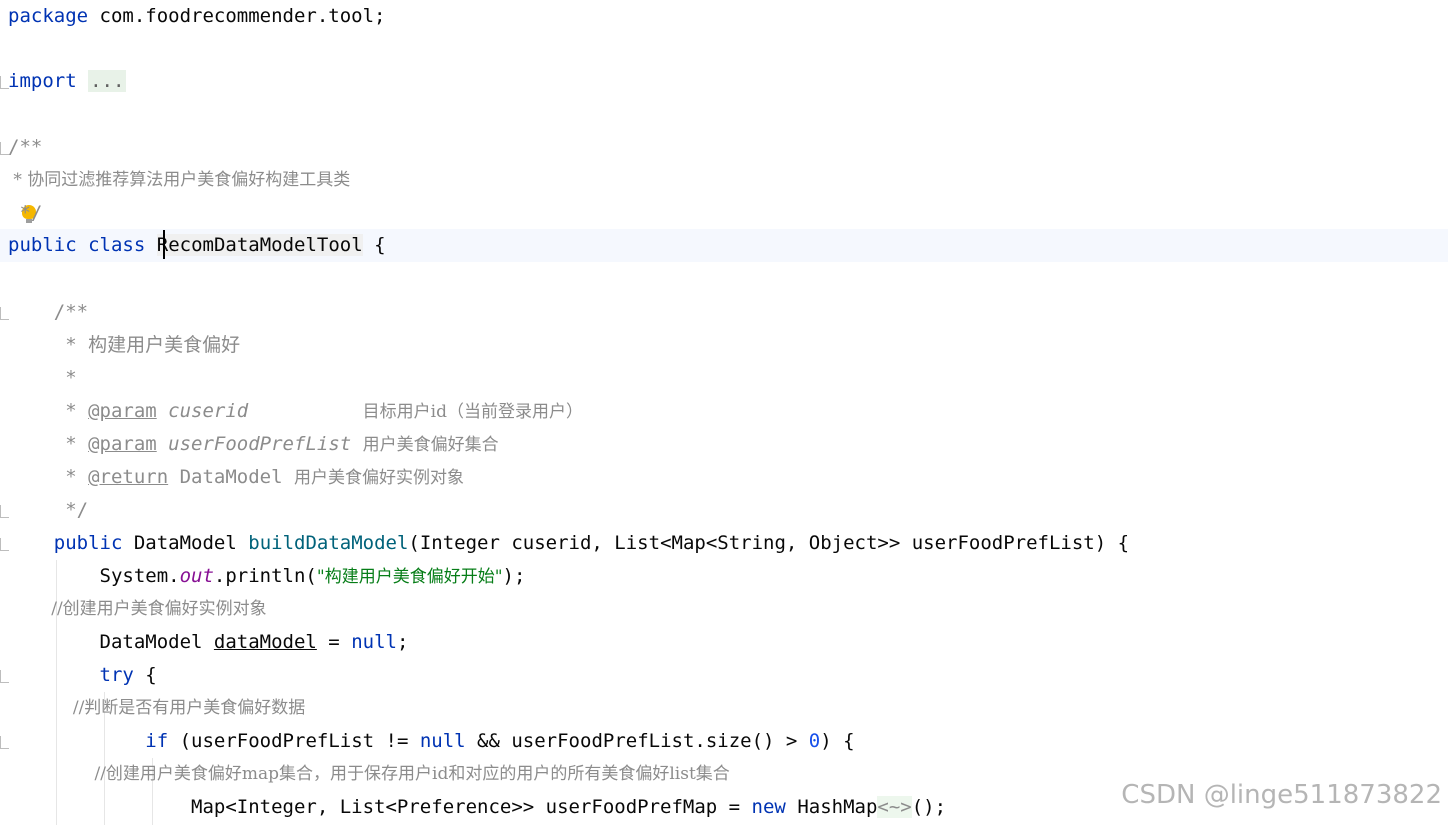 The width and height of the screenshot is (1448, 825). I want to click on doc-description: 用户美食偏好集合, so click(430, 445).